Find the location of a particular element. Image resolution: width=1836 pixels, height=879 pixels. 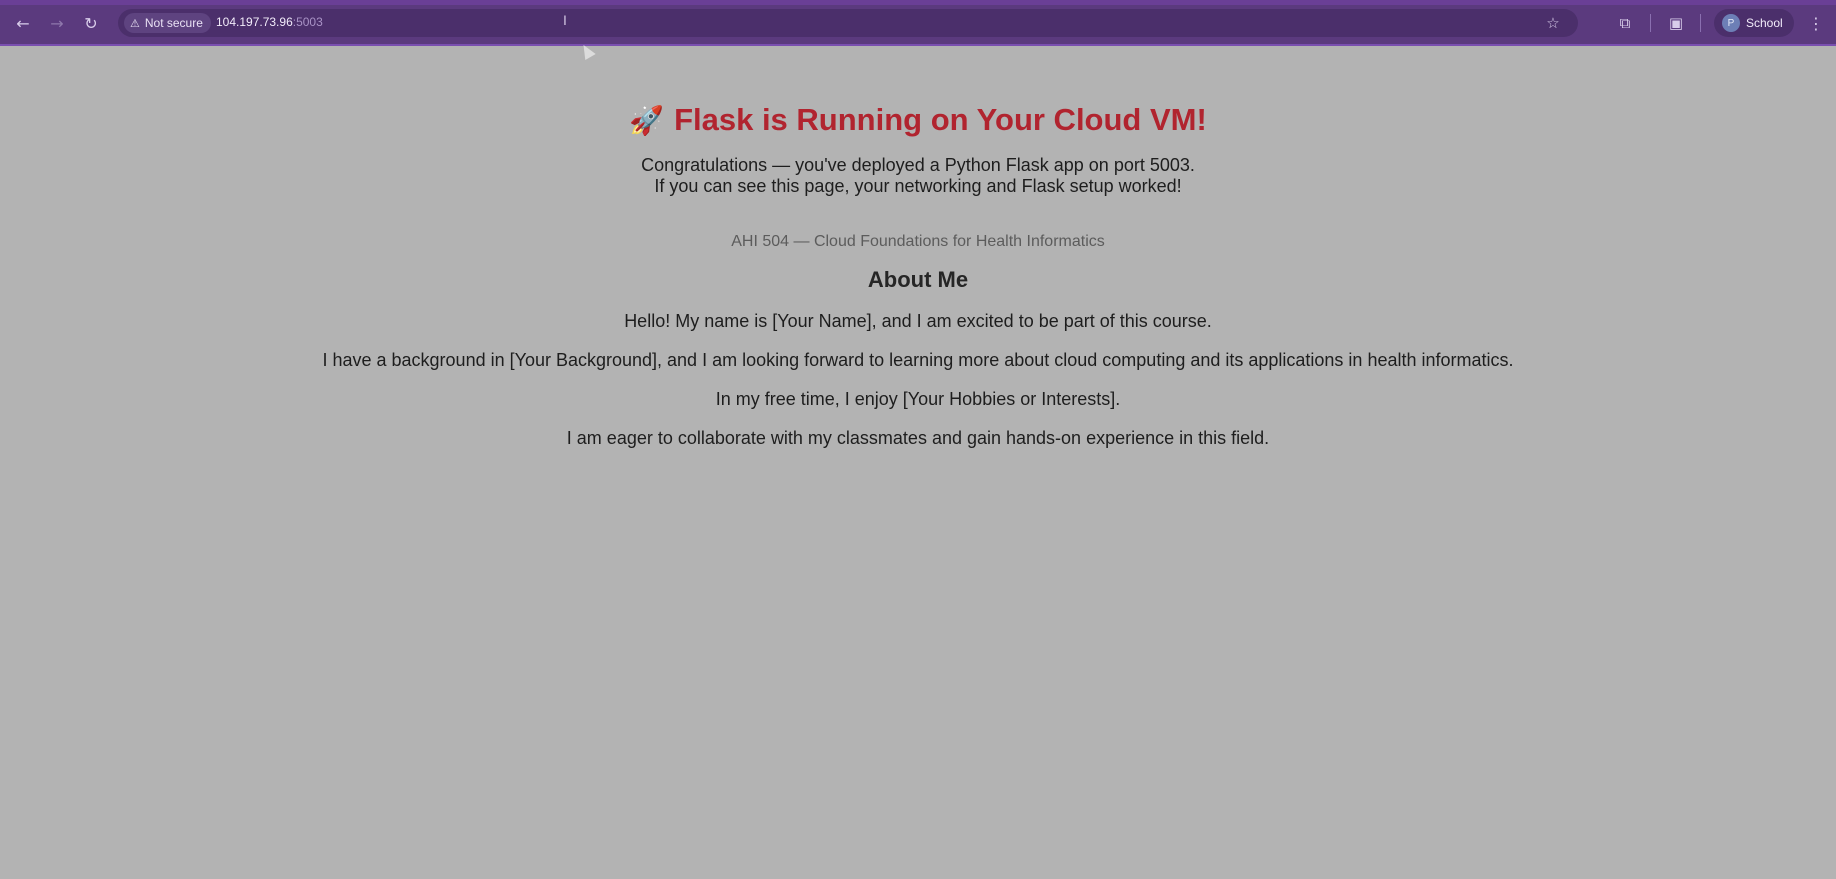

star-icon: ☆ is located at coordinates (1553, 23).